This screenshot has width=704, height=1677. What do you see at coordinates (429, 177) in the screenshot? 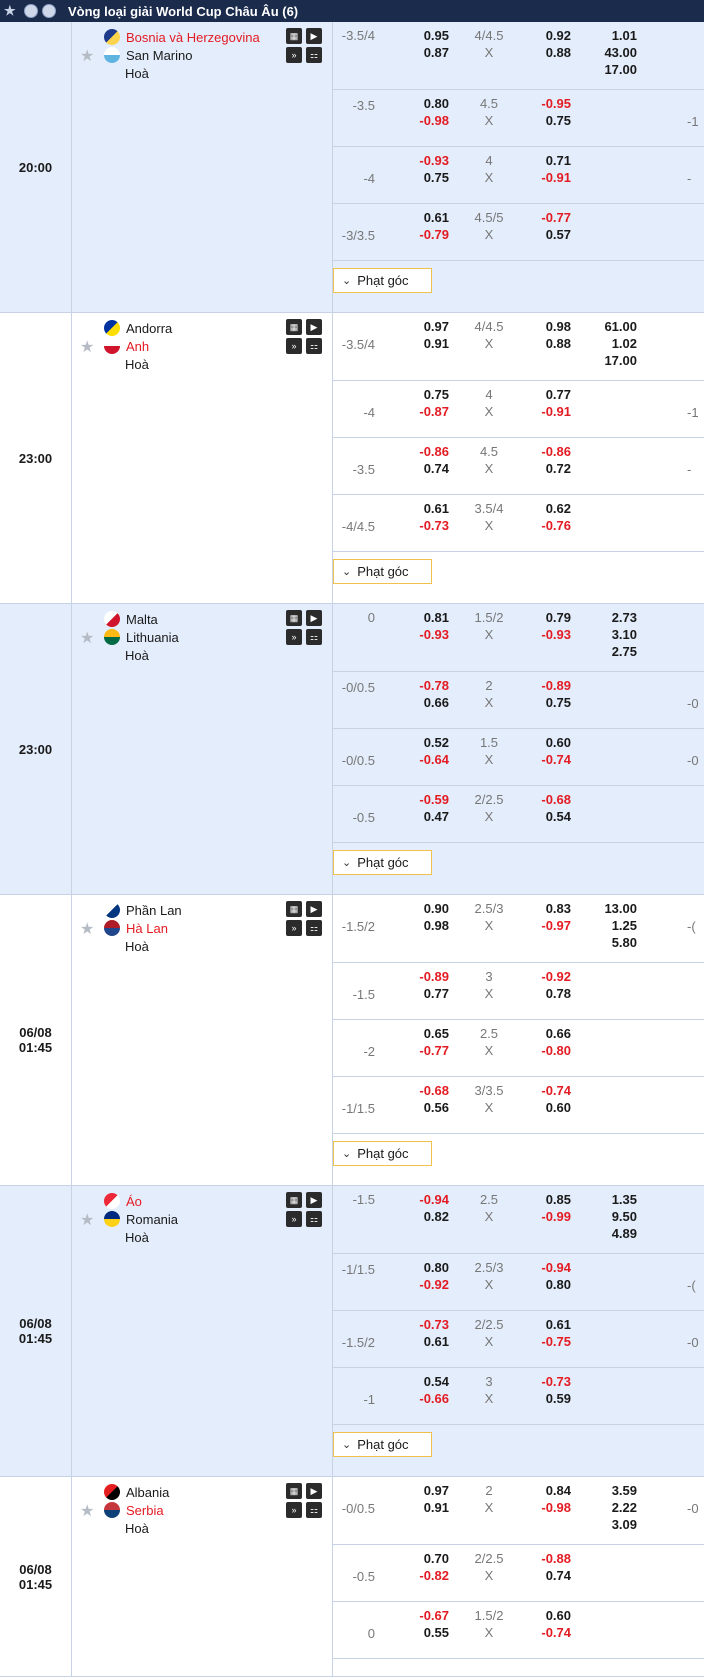
I see `handicap-away-odds: 0.75` at bounding box center [429, 177].